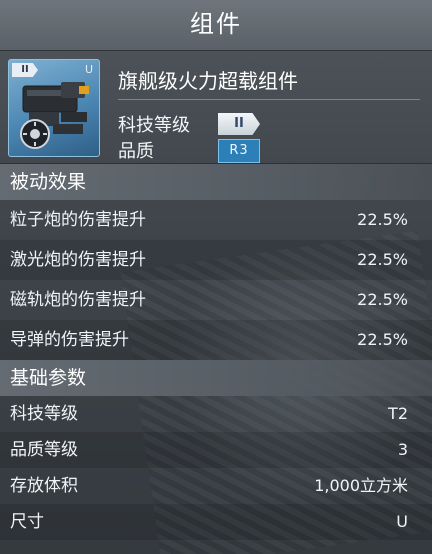 The width and height of the screenshot is (432, 554). I want to click on icon-tier-badge: II, so click(25, 70).